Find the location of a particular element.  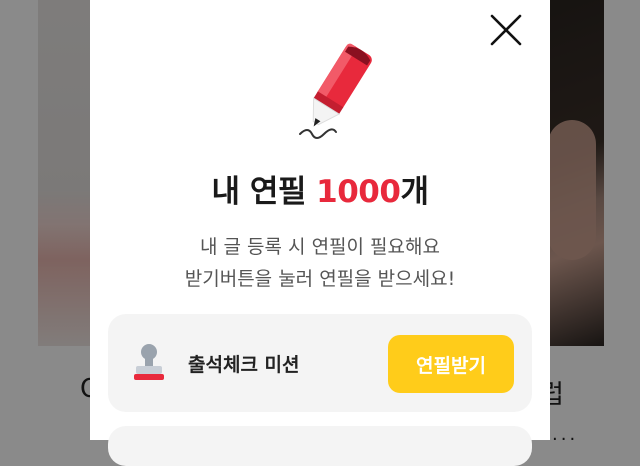

next-mission-card is located at coordinates (320, 446).